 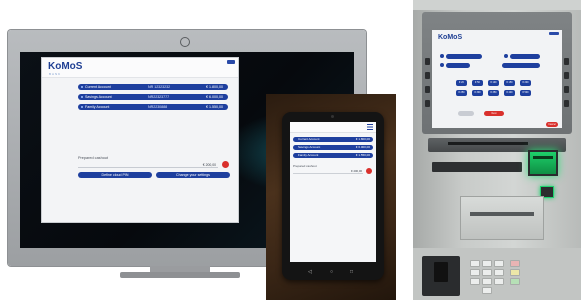 What do you see at coordinates (441, 272) in the screenshot?
I see `fingerprint-sensor` at bounding box center [441, 272].